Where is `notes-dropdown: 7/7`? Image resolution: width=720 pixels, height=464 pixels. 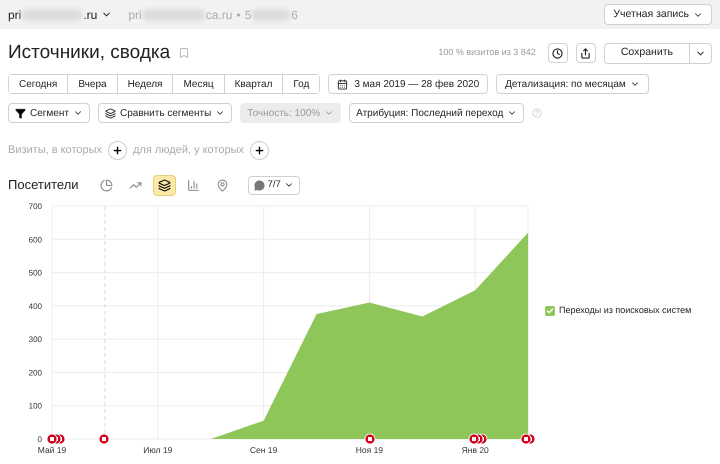
notes-dropdown: 7/7 is located at coordinates (274, 185).